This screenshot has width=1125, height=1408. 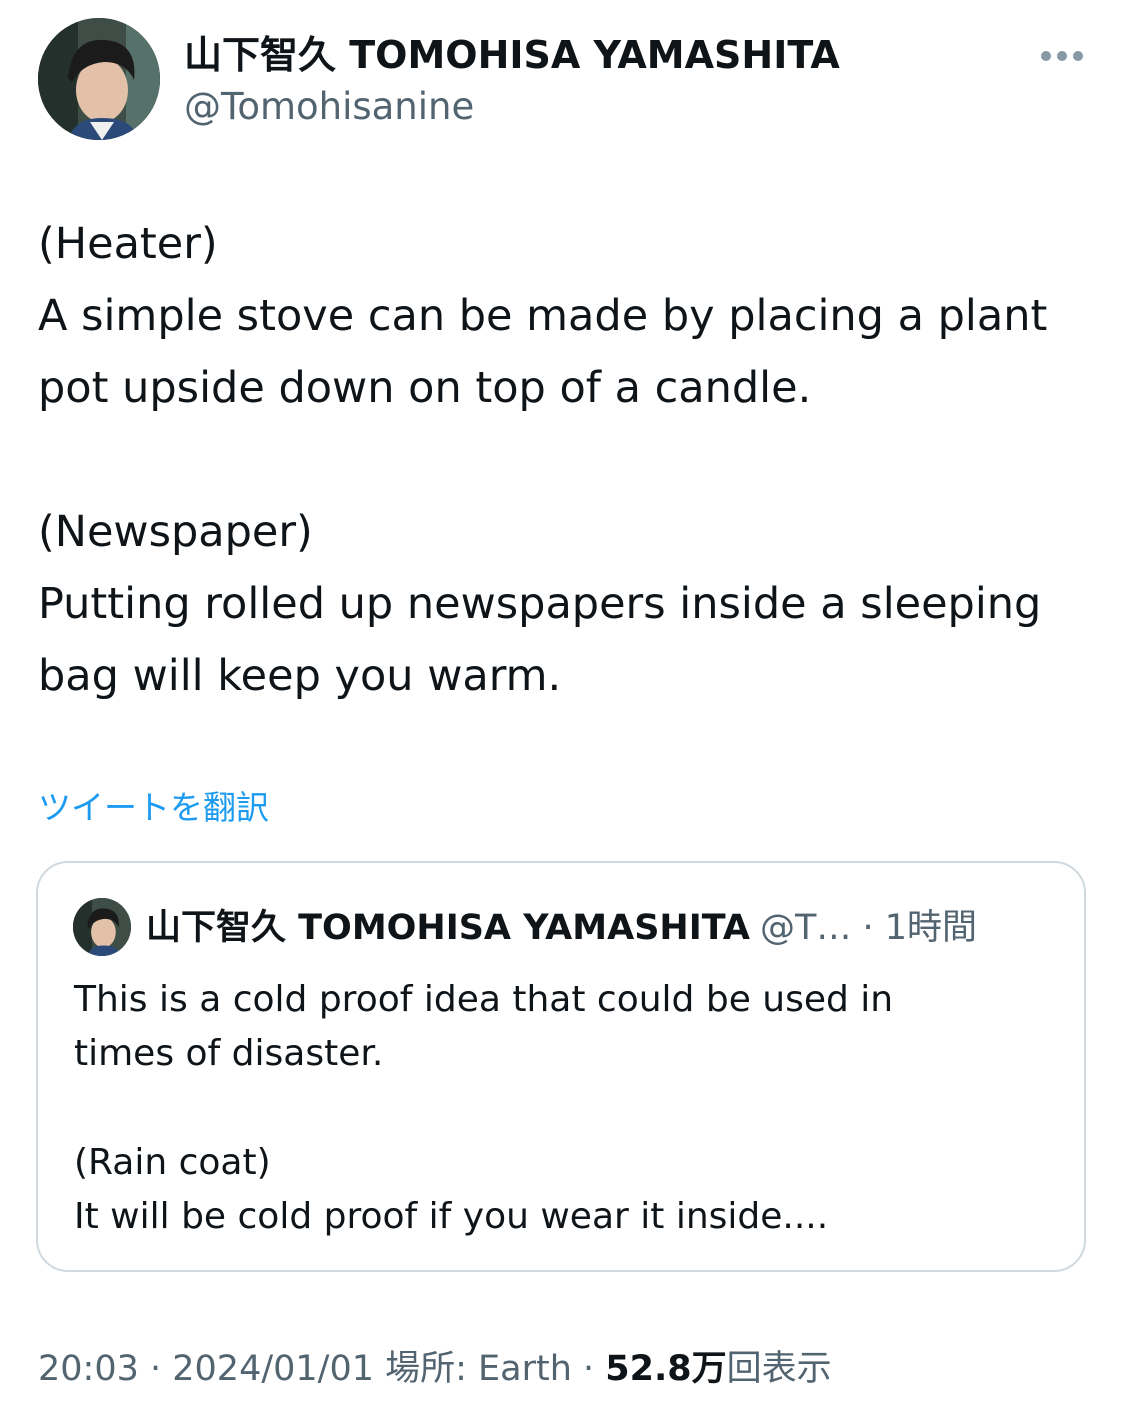 What do you see at coordinates (448, 928) in the screenshot?
I see `quoted-author-name: 山下智久 TOMOHISA YAMASHITA` at bounding box center [448, 928].